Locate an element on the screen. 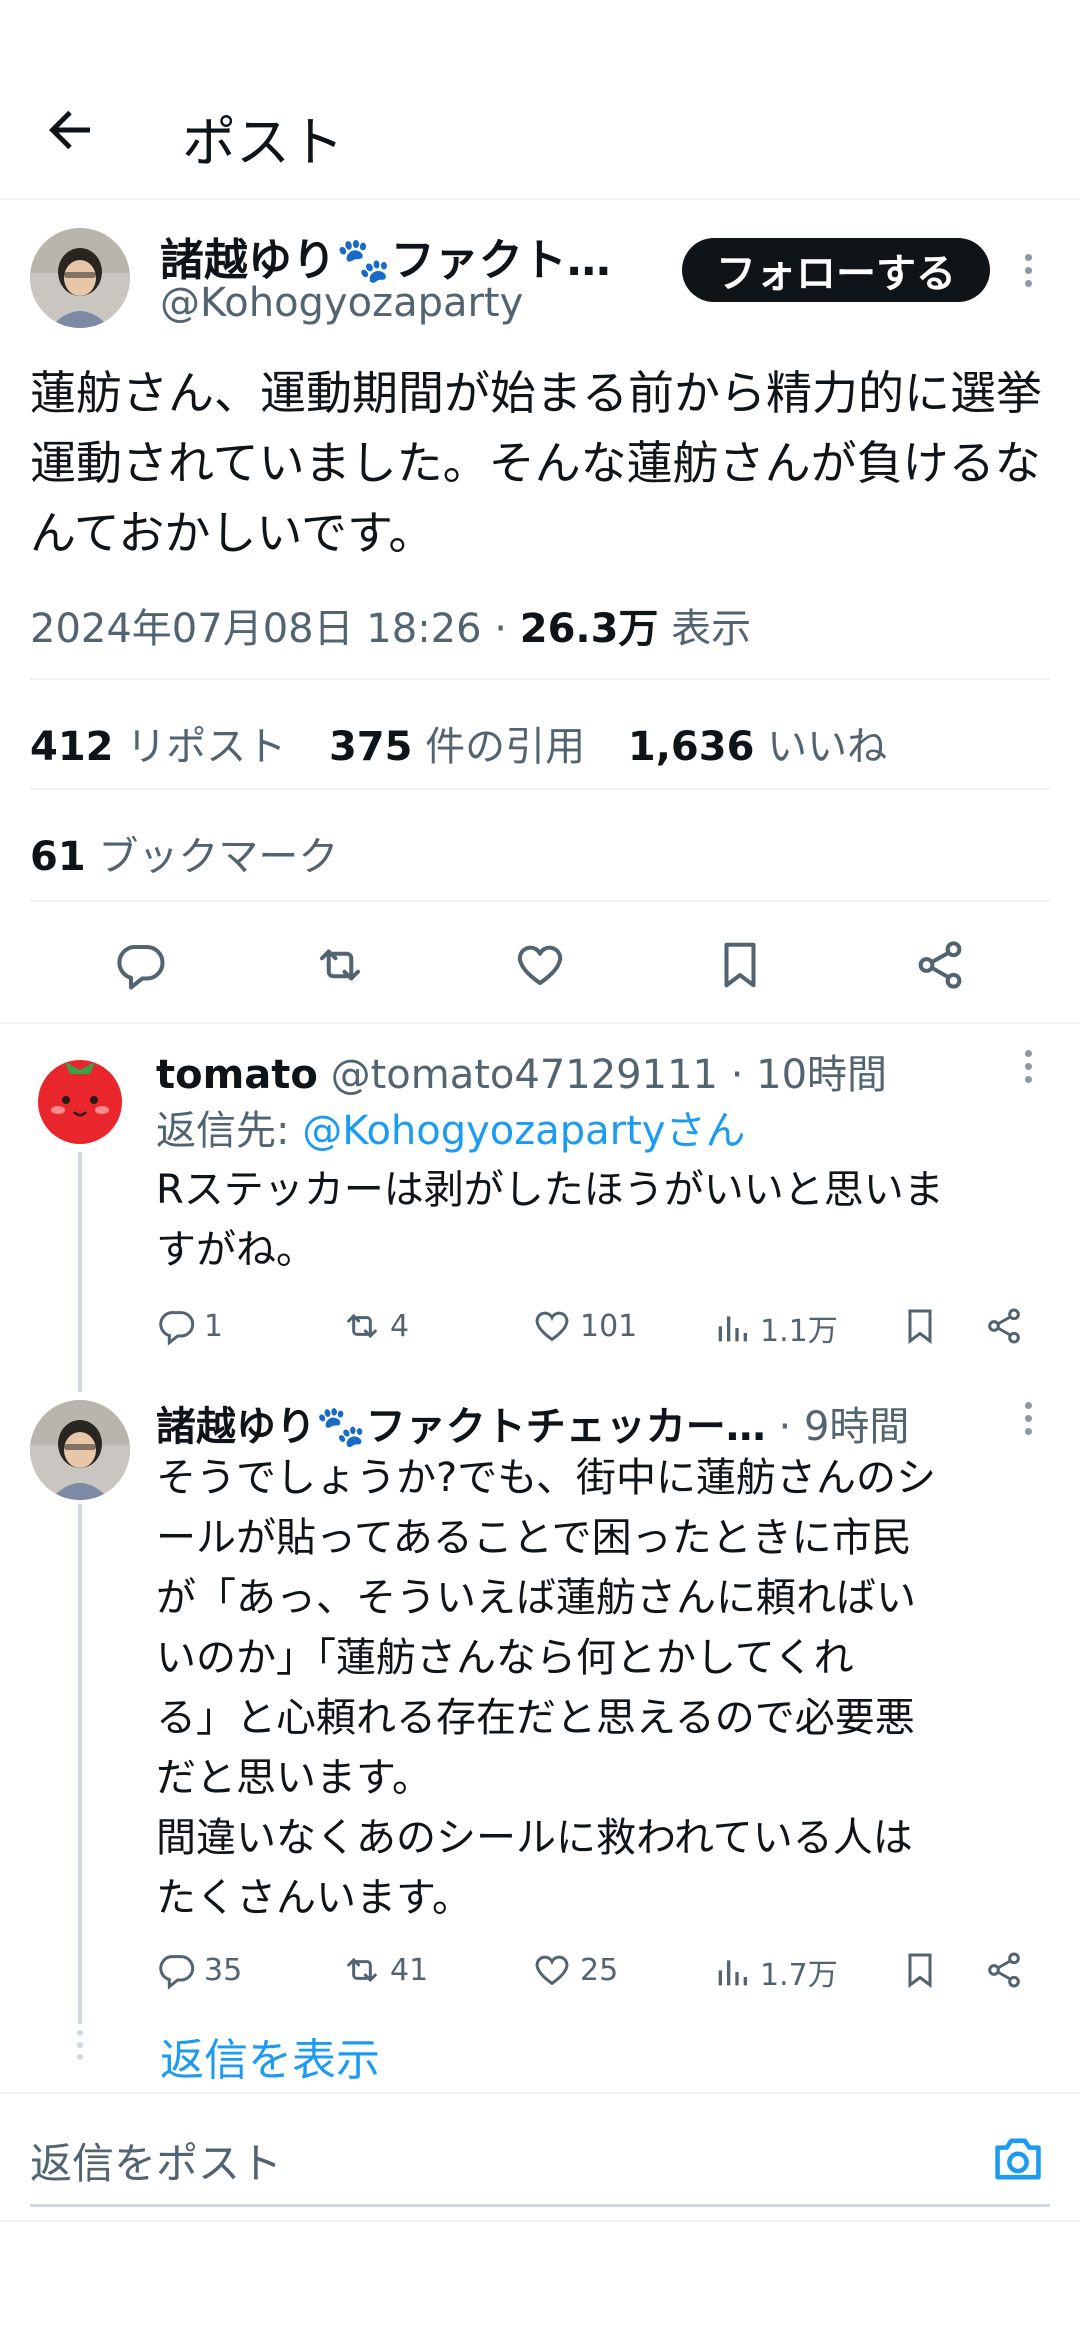  reply-action-bar: 35 41 25 1.7万 is located at coordinates (596, 1972).